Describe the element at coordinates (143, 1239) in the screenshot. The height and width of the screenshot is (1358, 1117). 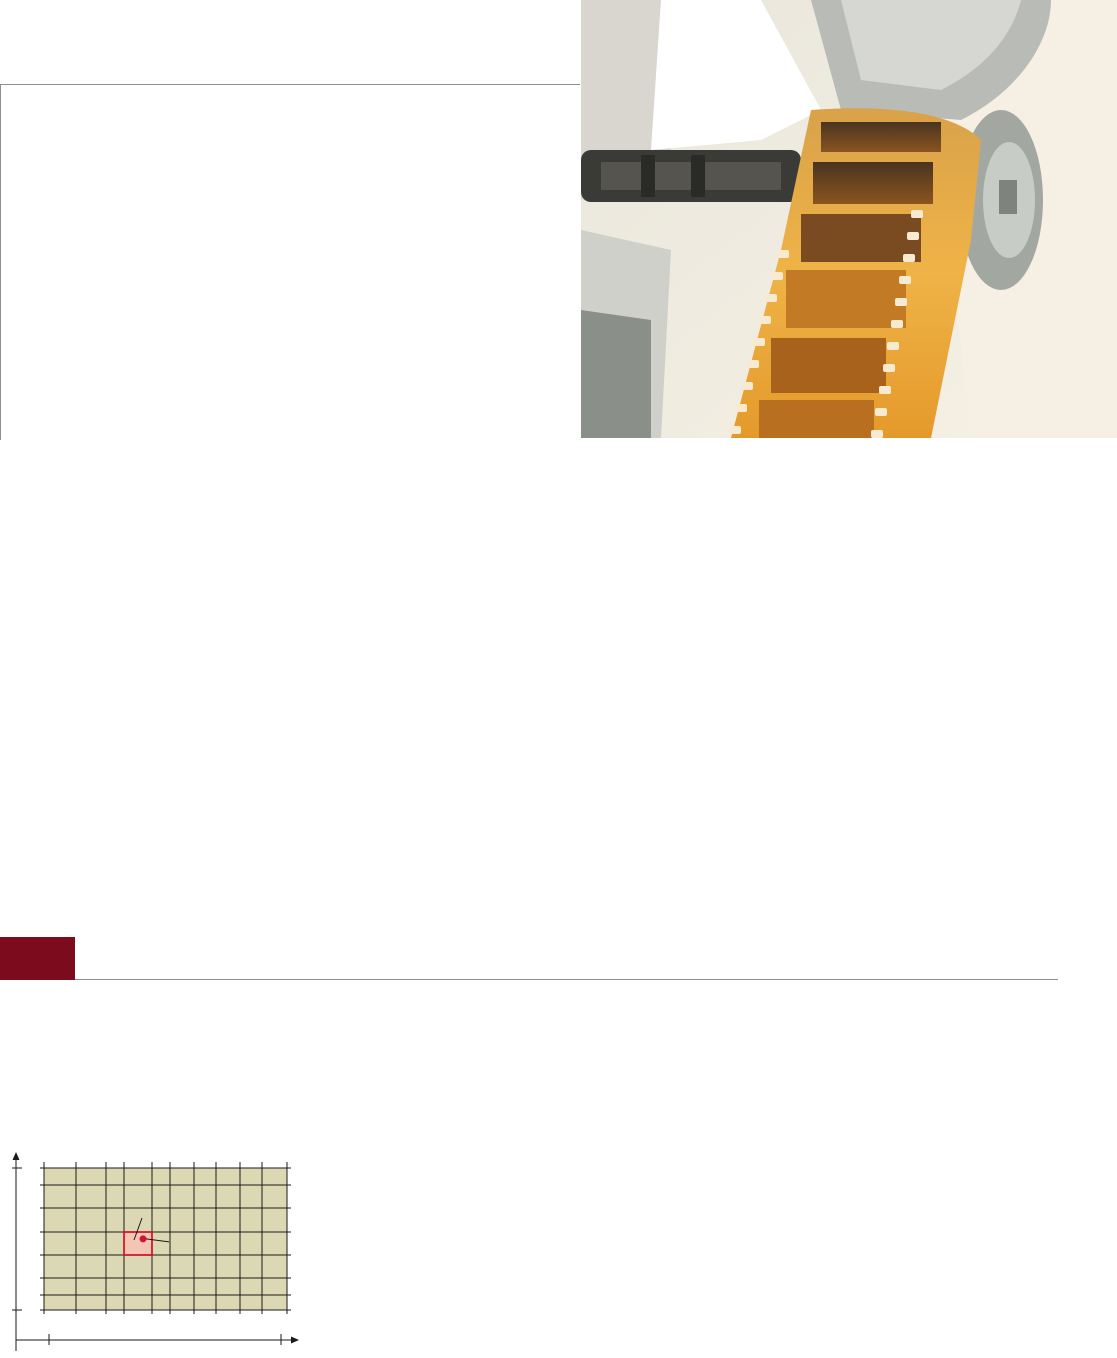
I see `sample-point` at that location.